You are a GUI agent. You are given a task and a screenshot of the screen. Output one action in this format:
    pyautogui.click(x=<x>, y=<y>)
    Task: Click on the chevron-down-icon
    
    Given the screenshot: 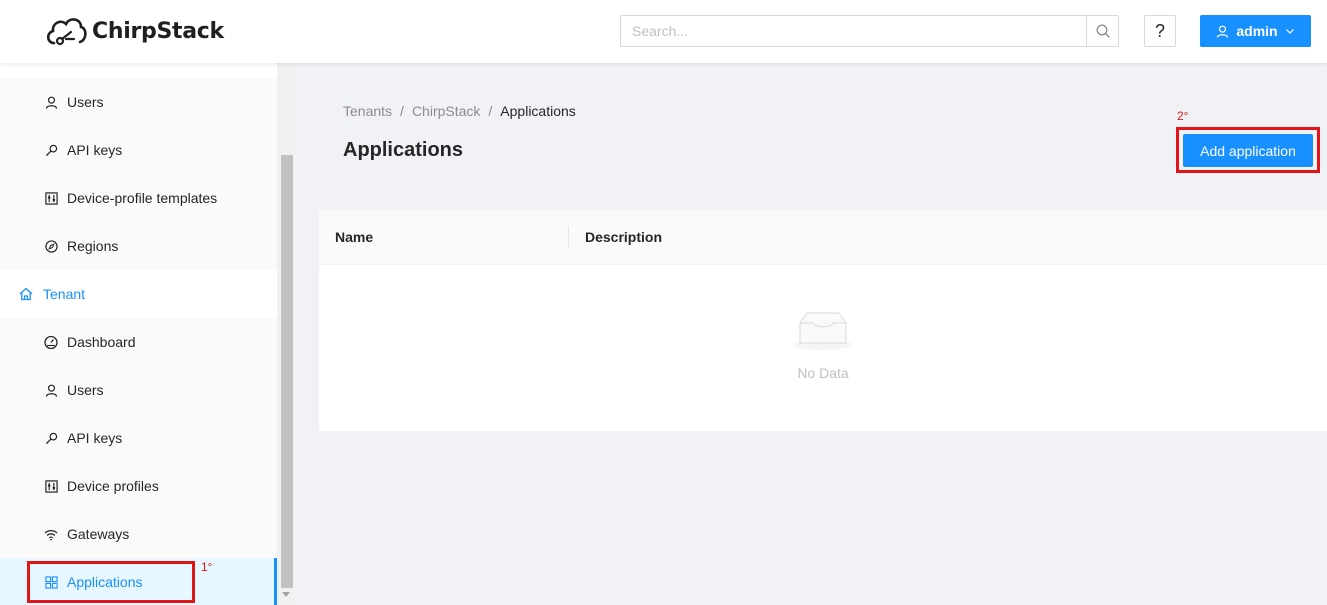 What is the action you would take?
    pyautogui.click(x=1289, y=31)
    